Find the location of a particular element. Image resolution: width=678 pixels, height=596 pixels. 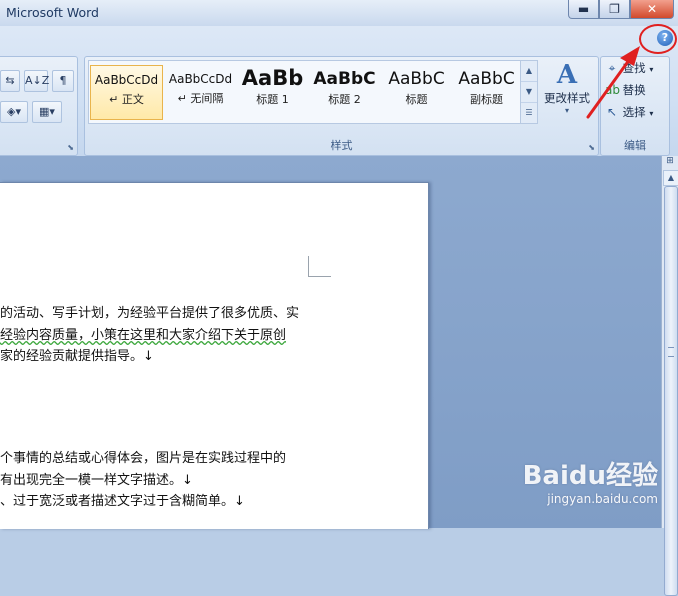

paragraph-launcher-icon: ⬊ is located at coordinates (70, 147).